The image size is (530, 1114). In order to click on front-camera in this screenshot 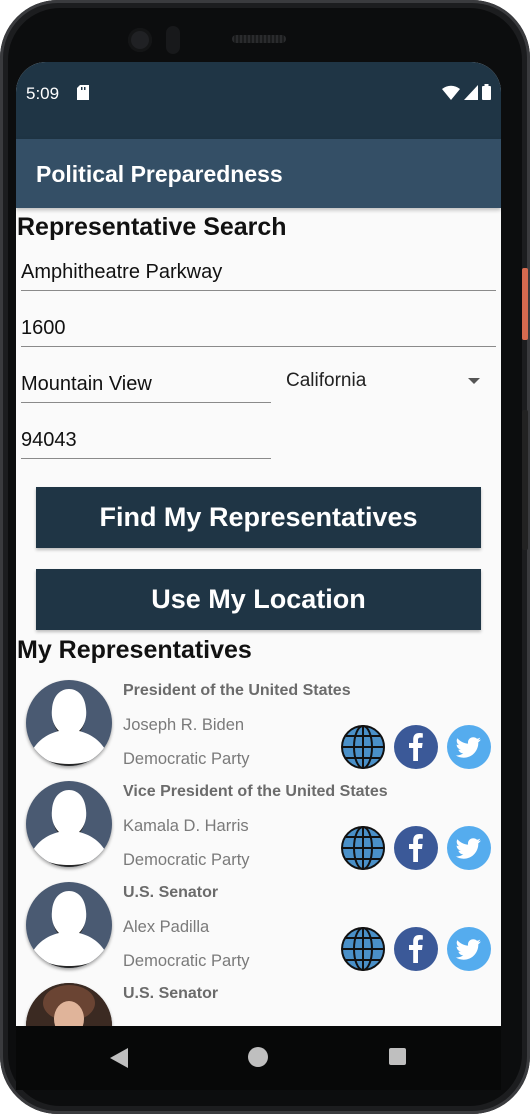, I will do `click(140, 40)`.